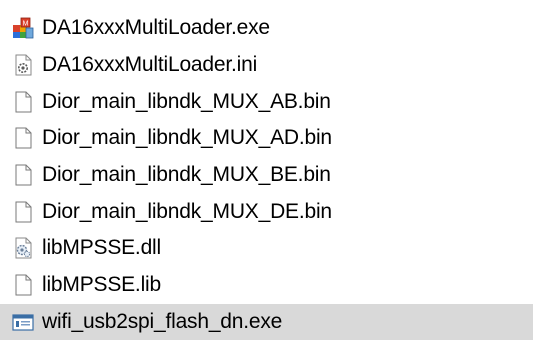  What do you see at coordinates (101, 248) in the screenshot?
I see `file-name: libMPSSE.dll` at bounding box center [101, 248].